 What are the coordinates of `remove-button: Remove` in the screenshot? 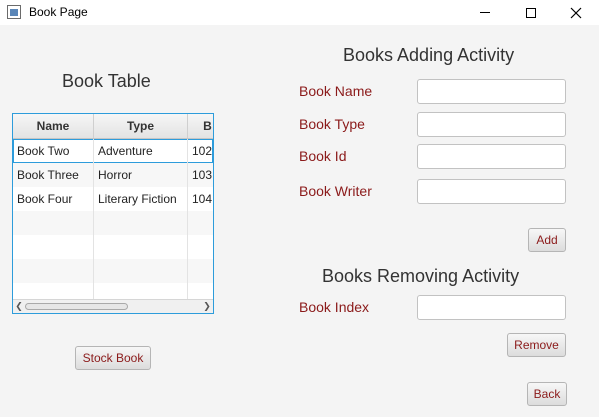 It's located at (536, 345).